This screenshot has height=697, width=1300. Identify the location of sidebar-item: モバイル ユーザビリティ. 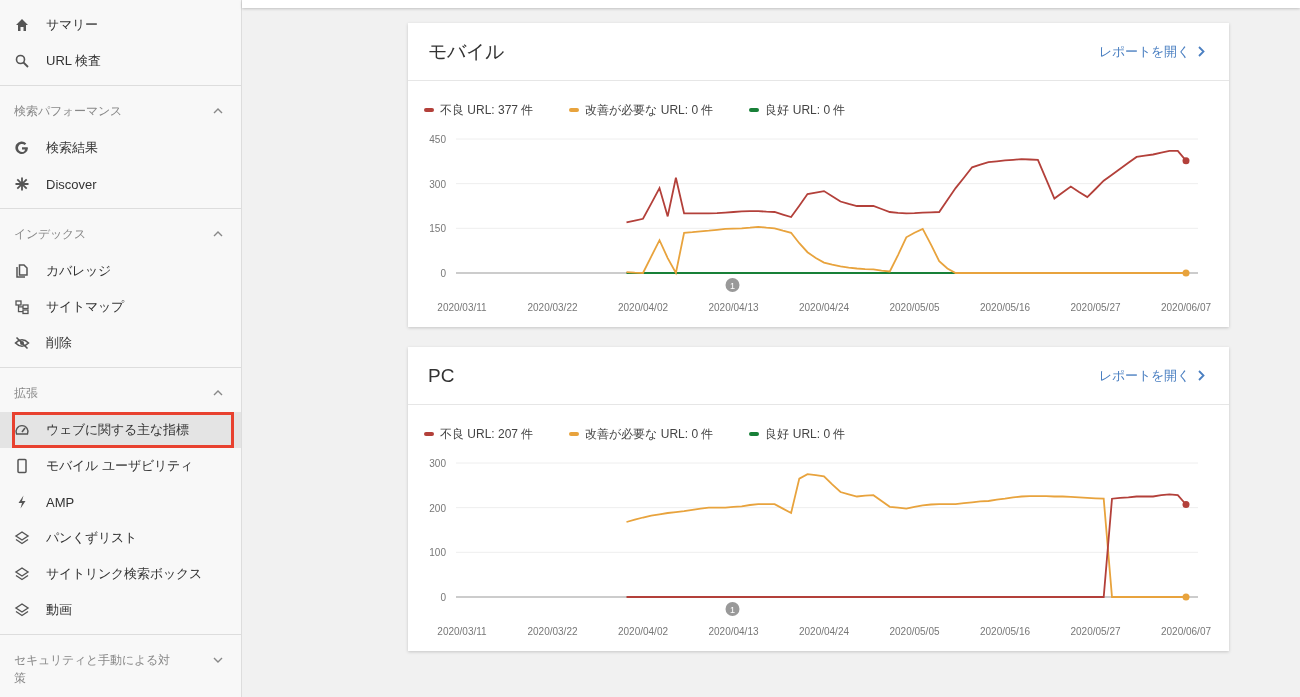
(120, 466).